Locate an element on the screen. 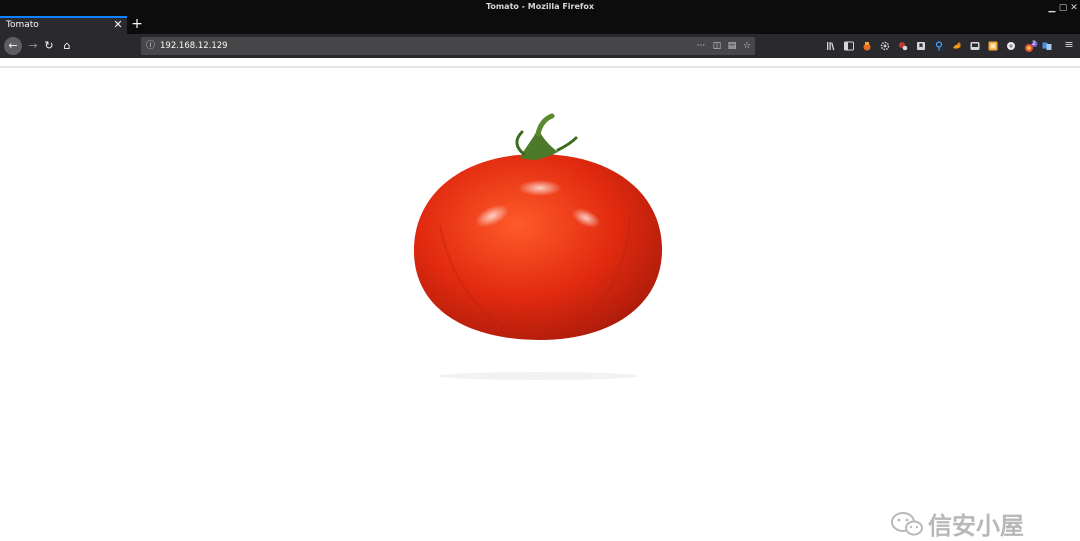  tab-bar: Tomato ✕ + is located at coordinates (540, 25).